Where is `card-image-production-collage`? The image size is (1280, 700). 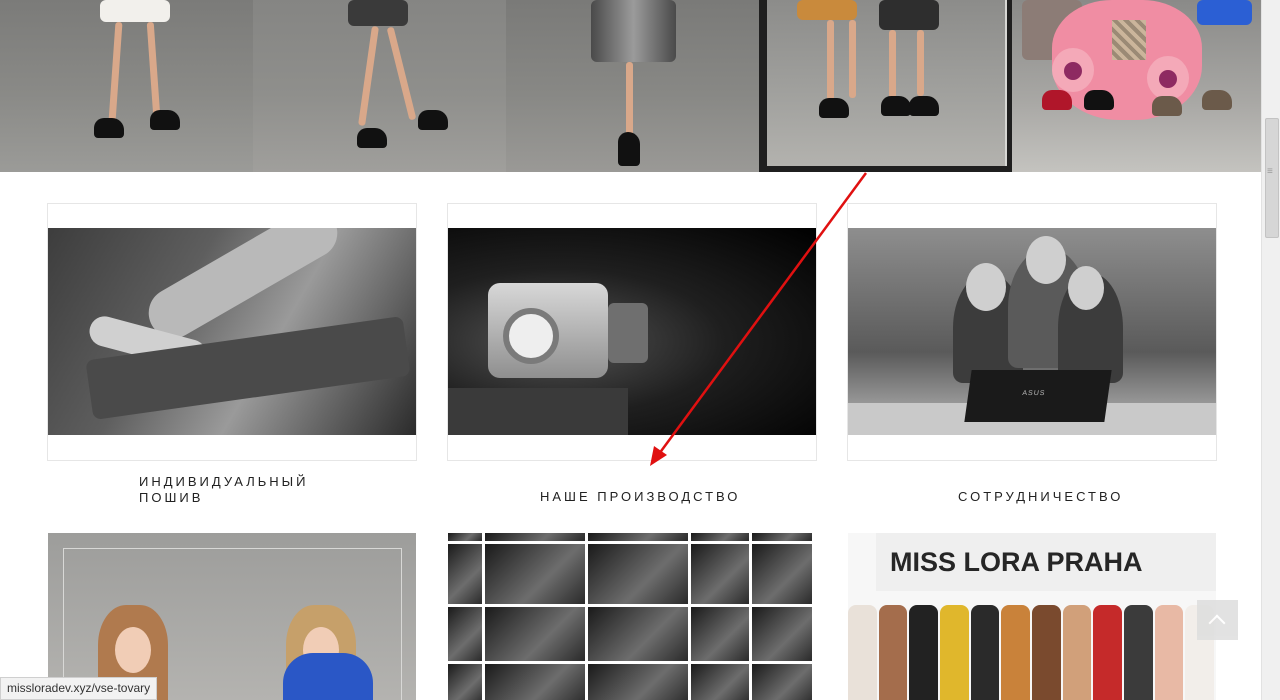
card-image-production-collage is located at coordinates (632, 616).